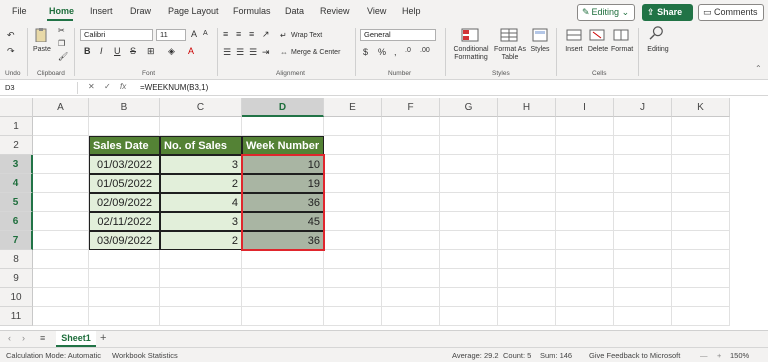  I want to click on row-header-8: 8, so click(16, 259).